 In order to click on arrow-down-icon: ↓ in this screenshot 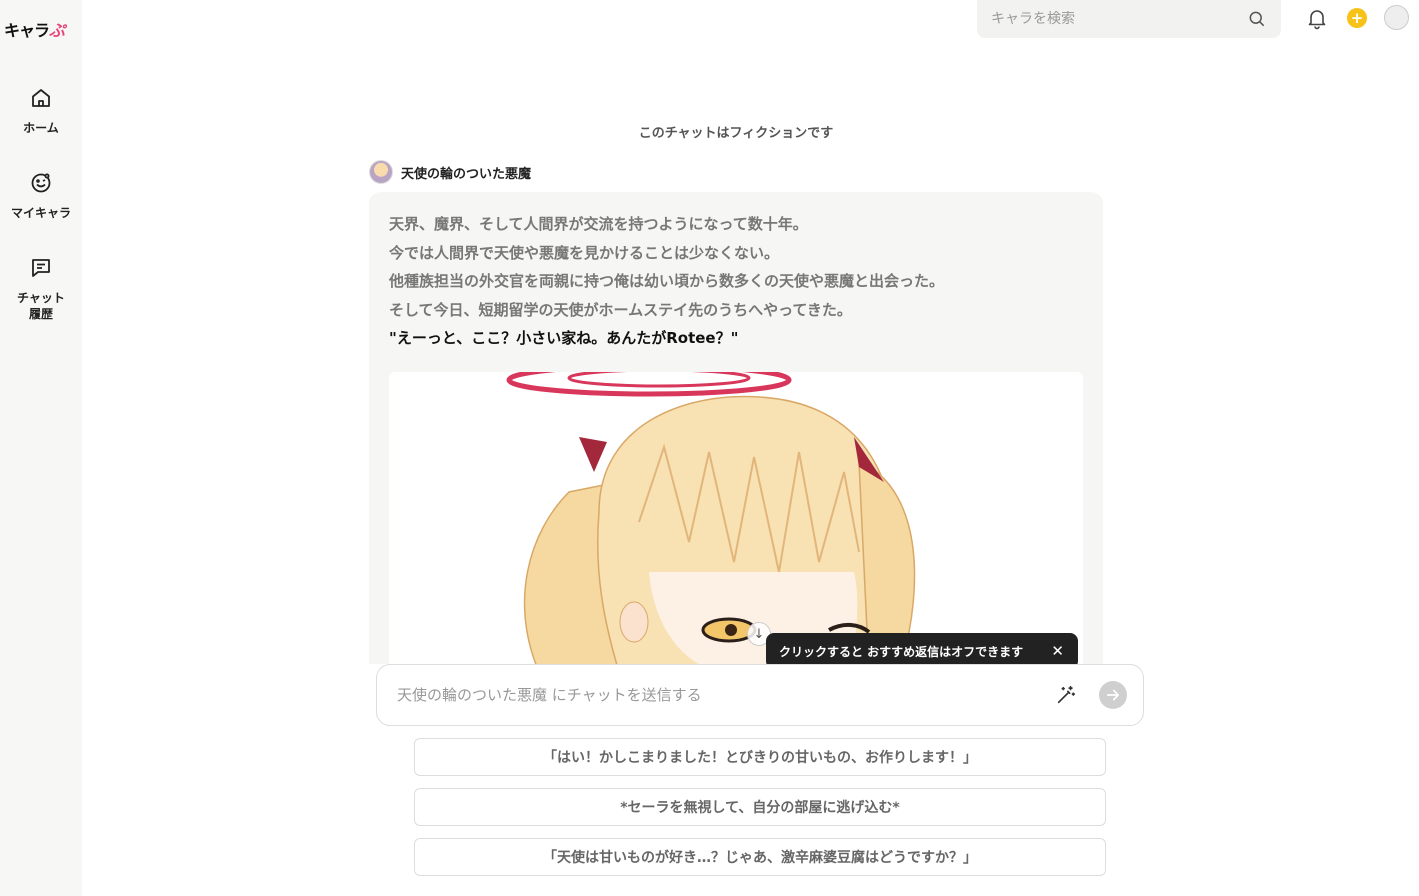, I will do `click(759, 634)`.